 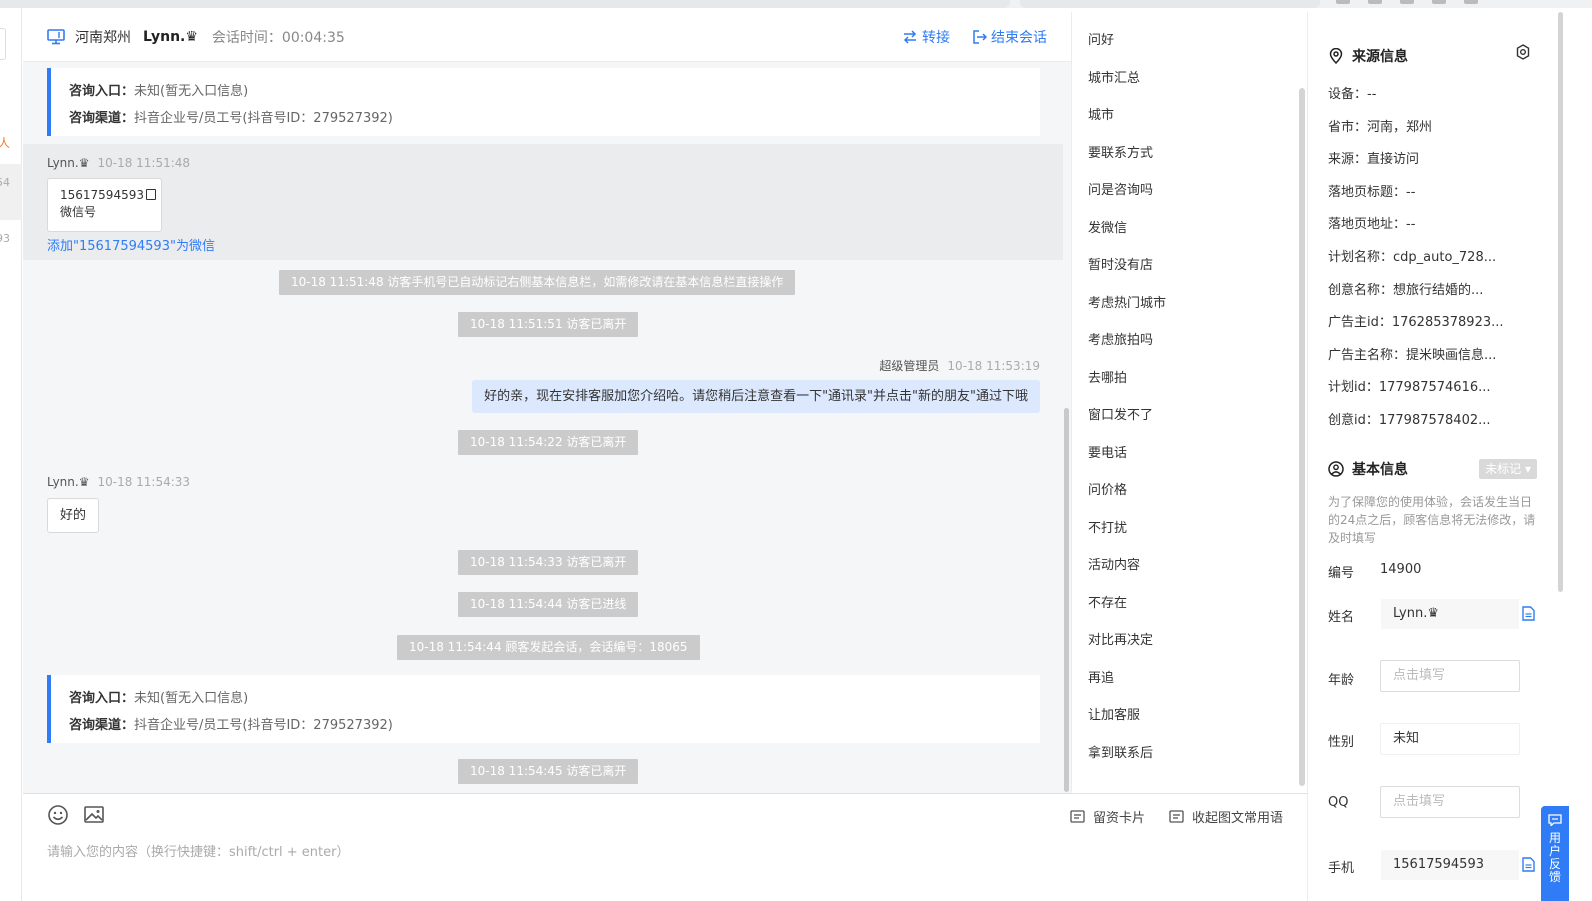 I want to click on list-partial-number: 54, so click(x=5, y=182).